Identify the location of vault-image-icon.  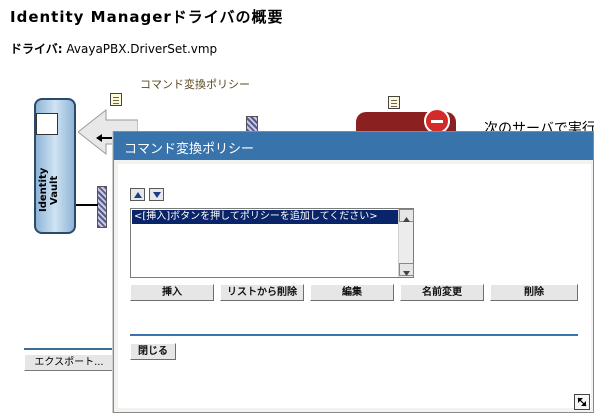
(47, 124).